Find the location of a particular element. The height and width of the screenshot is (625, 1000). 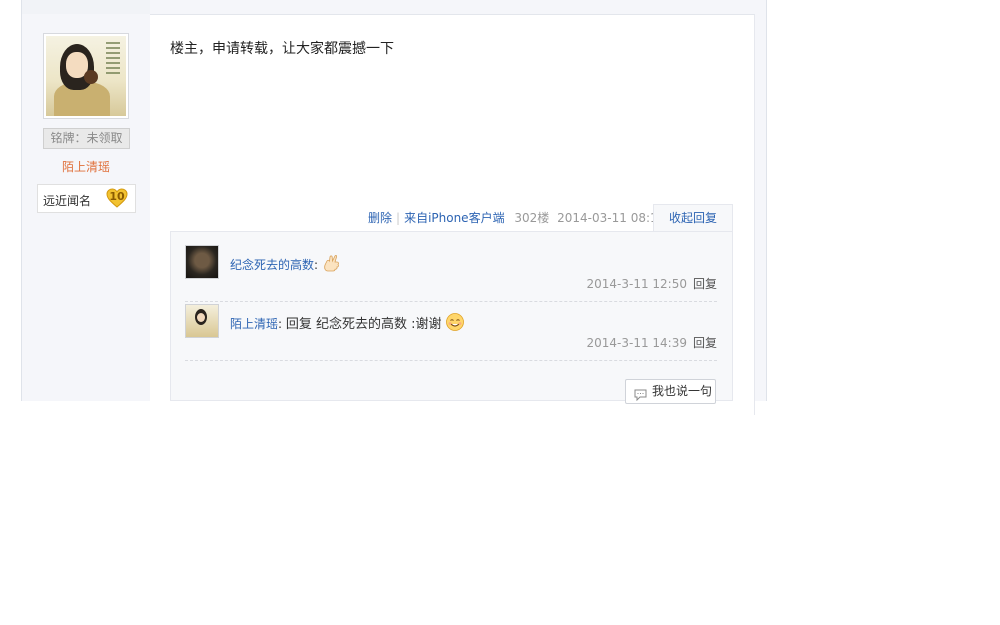

username-link: 陌上清瑶 is located at coordinates (86, 166).